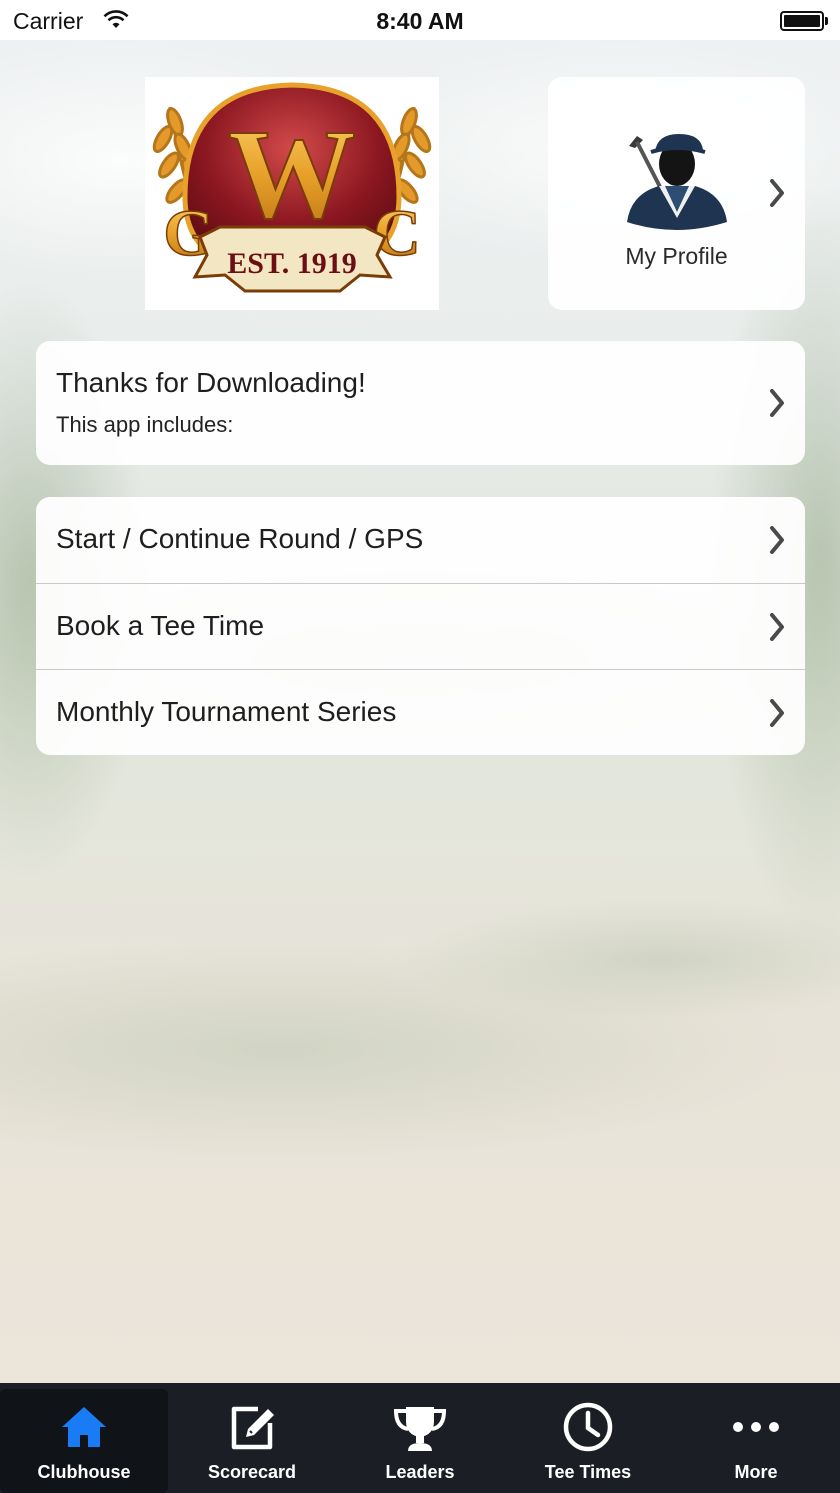 The width and height of the screenshot is (840, 1493). I want to click on home-icon, so click(84, 1427).